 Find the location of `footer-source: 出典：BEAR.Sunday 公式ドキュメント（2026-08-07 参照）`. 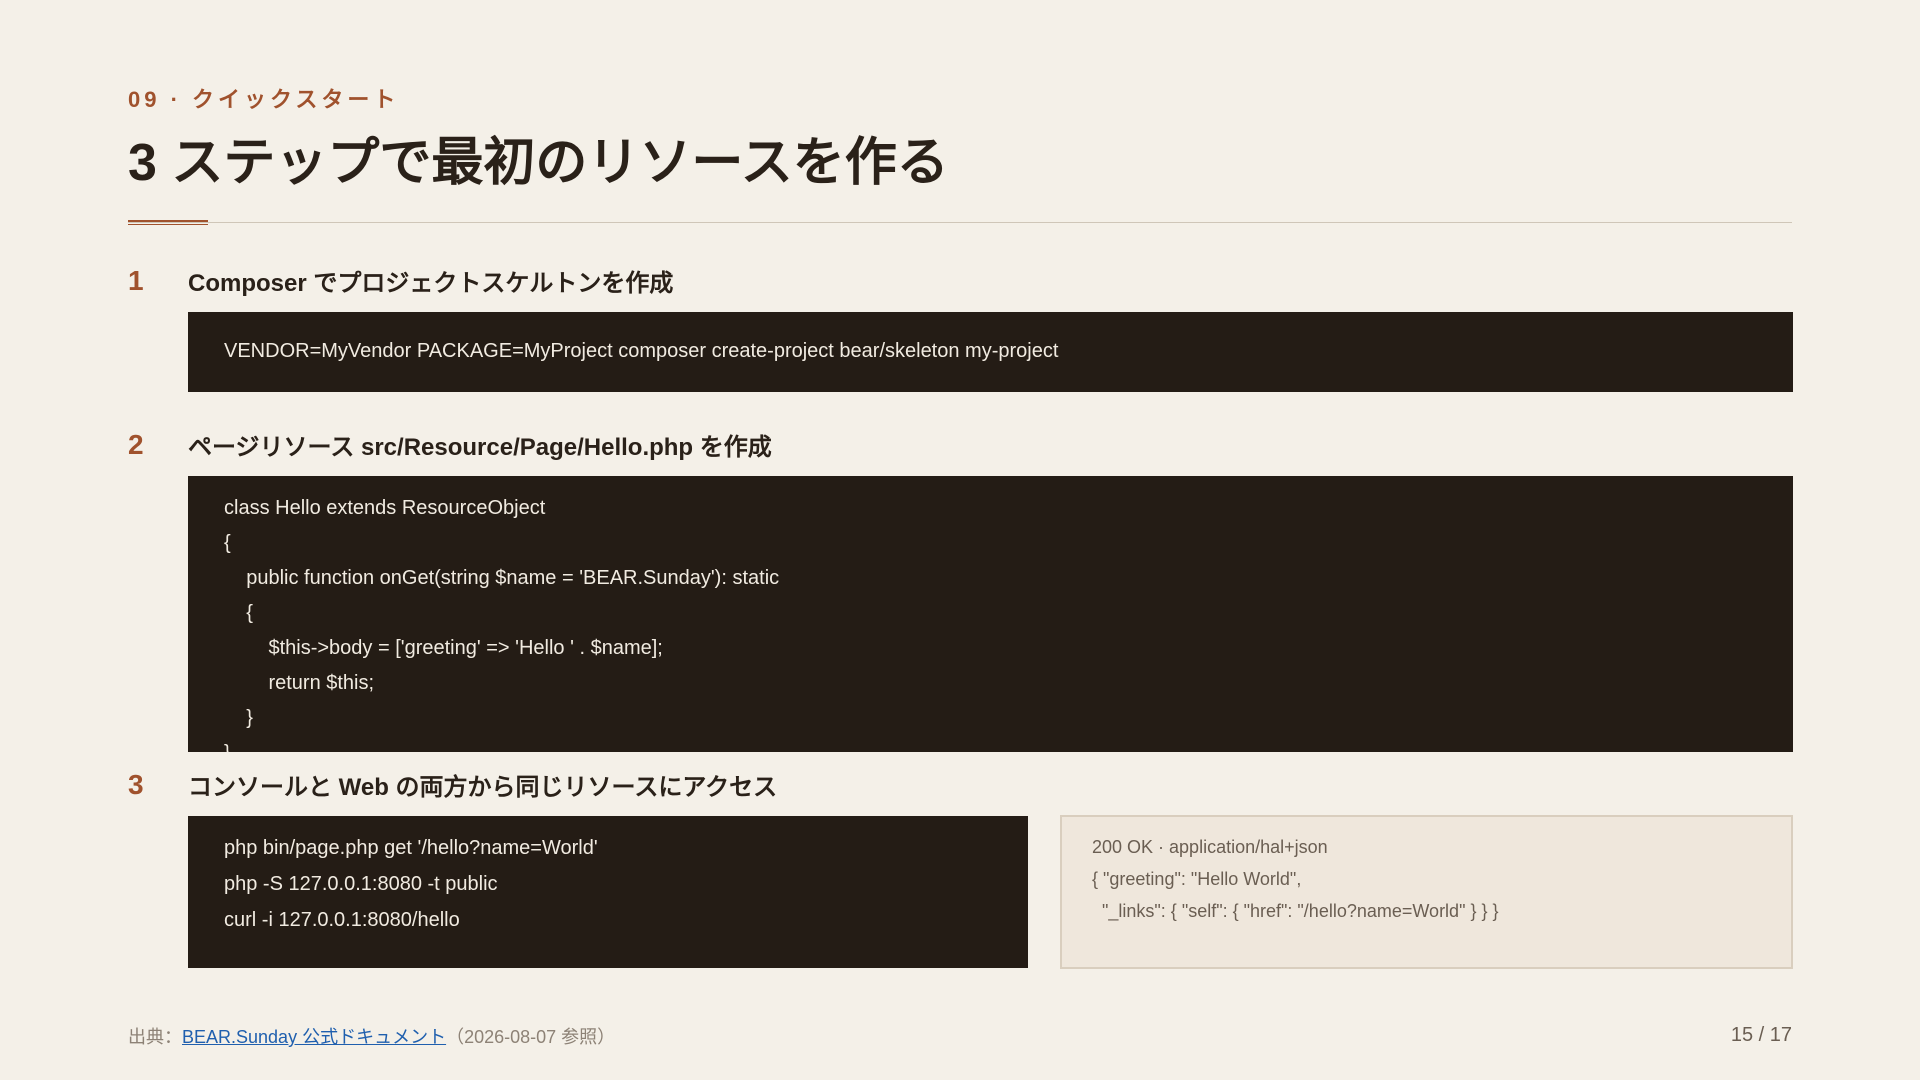

footer-source: 出典：BEAR.Sunday 公式ドキュメント（2026-08-07 参照） is located at coordinates (371, 1036).